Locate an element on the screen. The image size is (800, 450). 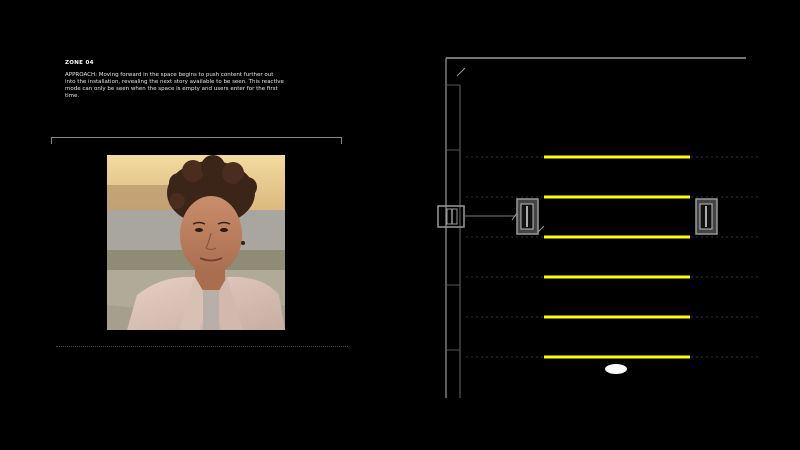
sensor-middle-icon is located at coordinates (527, 216).